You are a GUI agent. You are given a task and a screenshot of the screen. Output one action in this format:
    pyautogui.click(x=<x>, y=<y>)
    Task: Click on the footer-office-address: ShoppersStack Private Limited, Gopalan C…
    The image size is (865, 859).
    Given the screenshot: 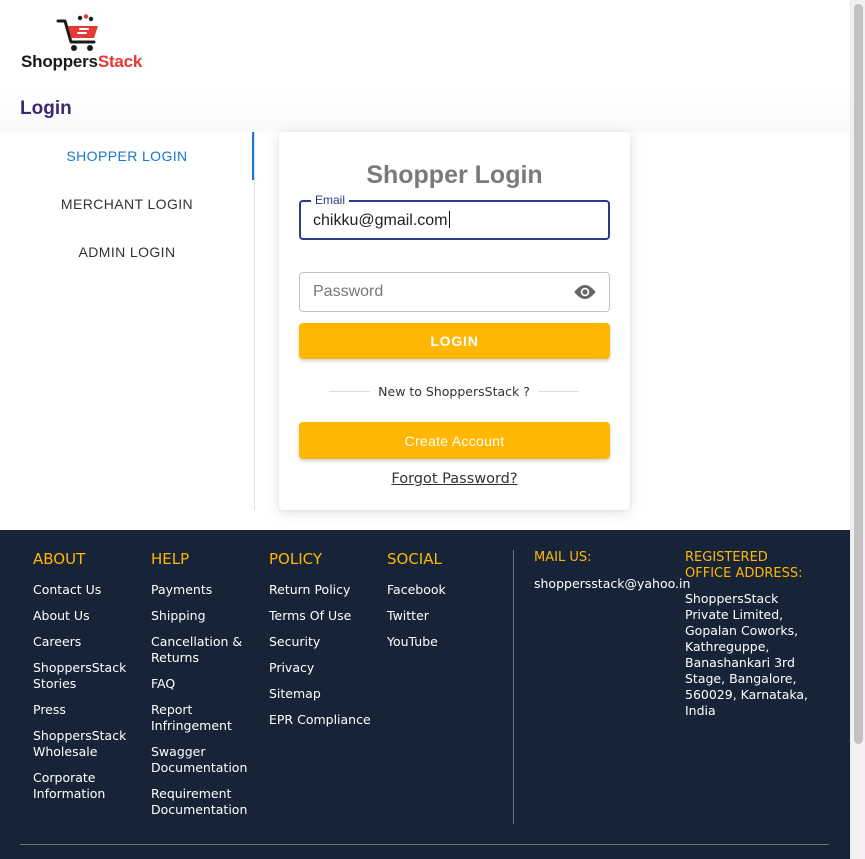 What is the action you would take?
    pyautogui.click(x=747, y=654)
    